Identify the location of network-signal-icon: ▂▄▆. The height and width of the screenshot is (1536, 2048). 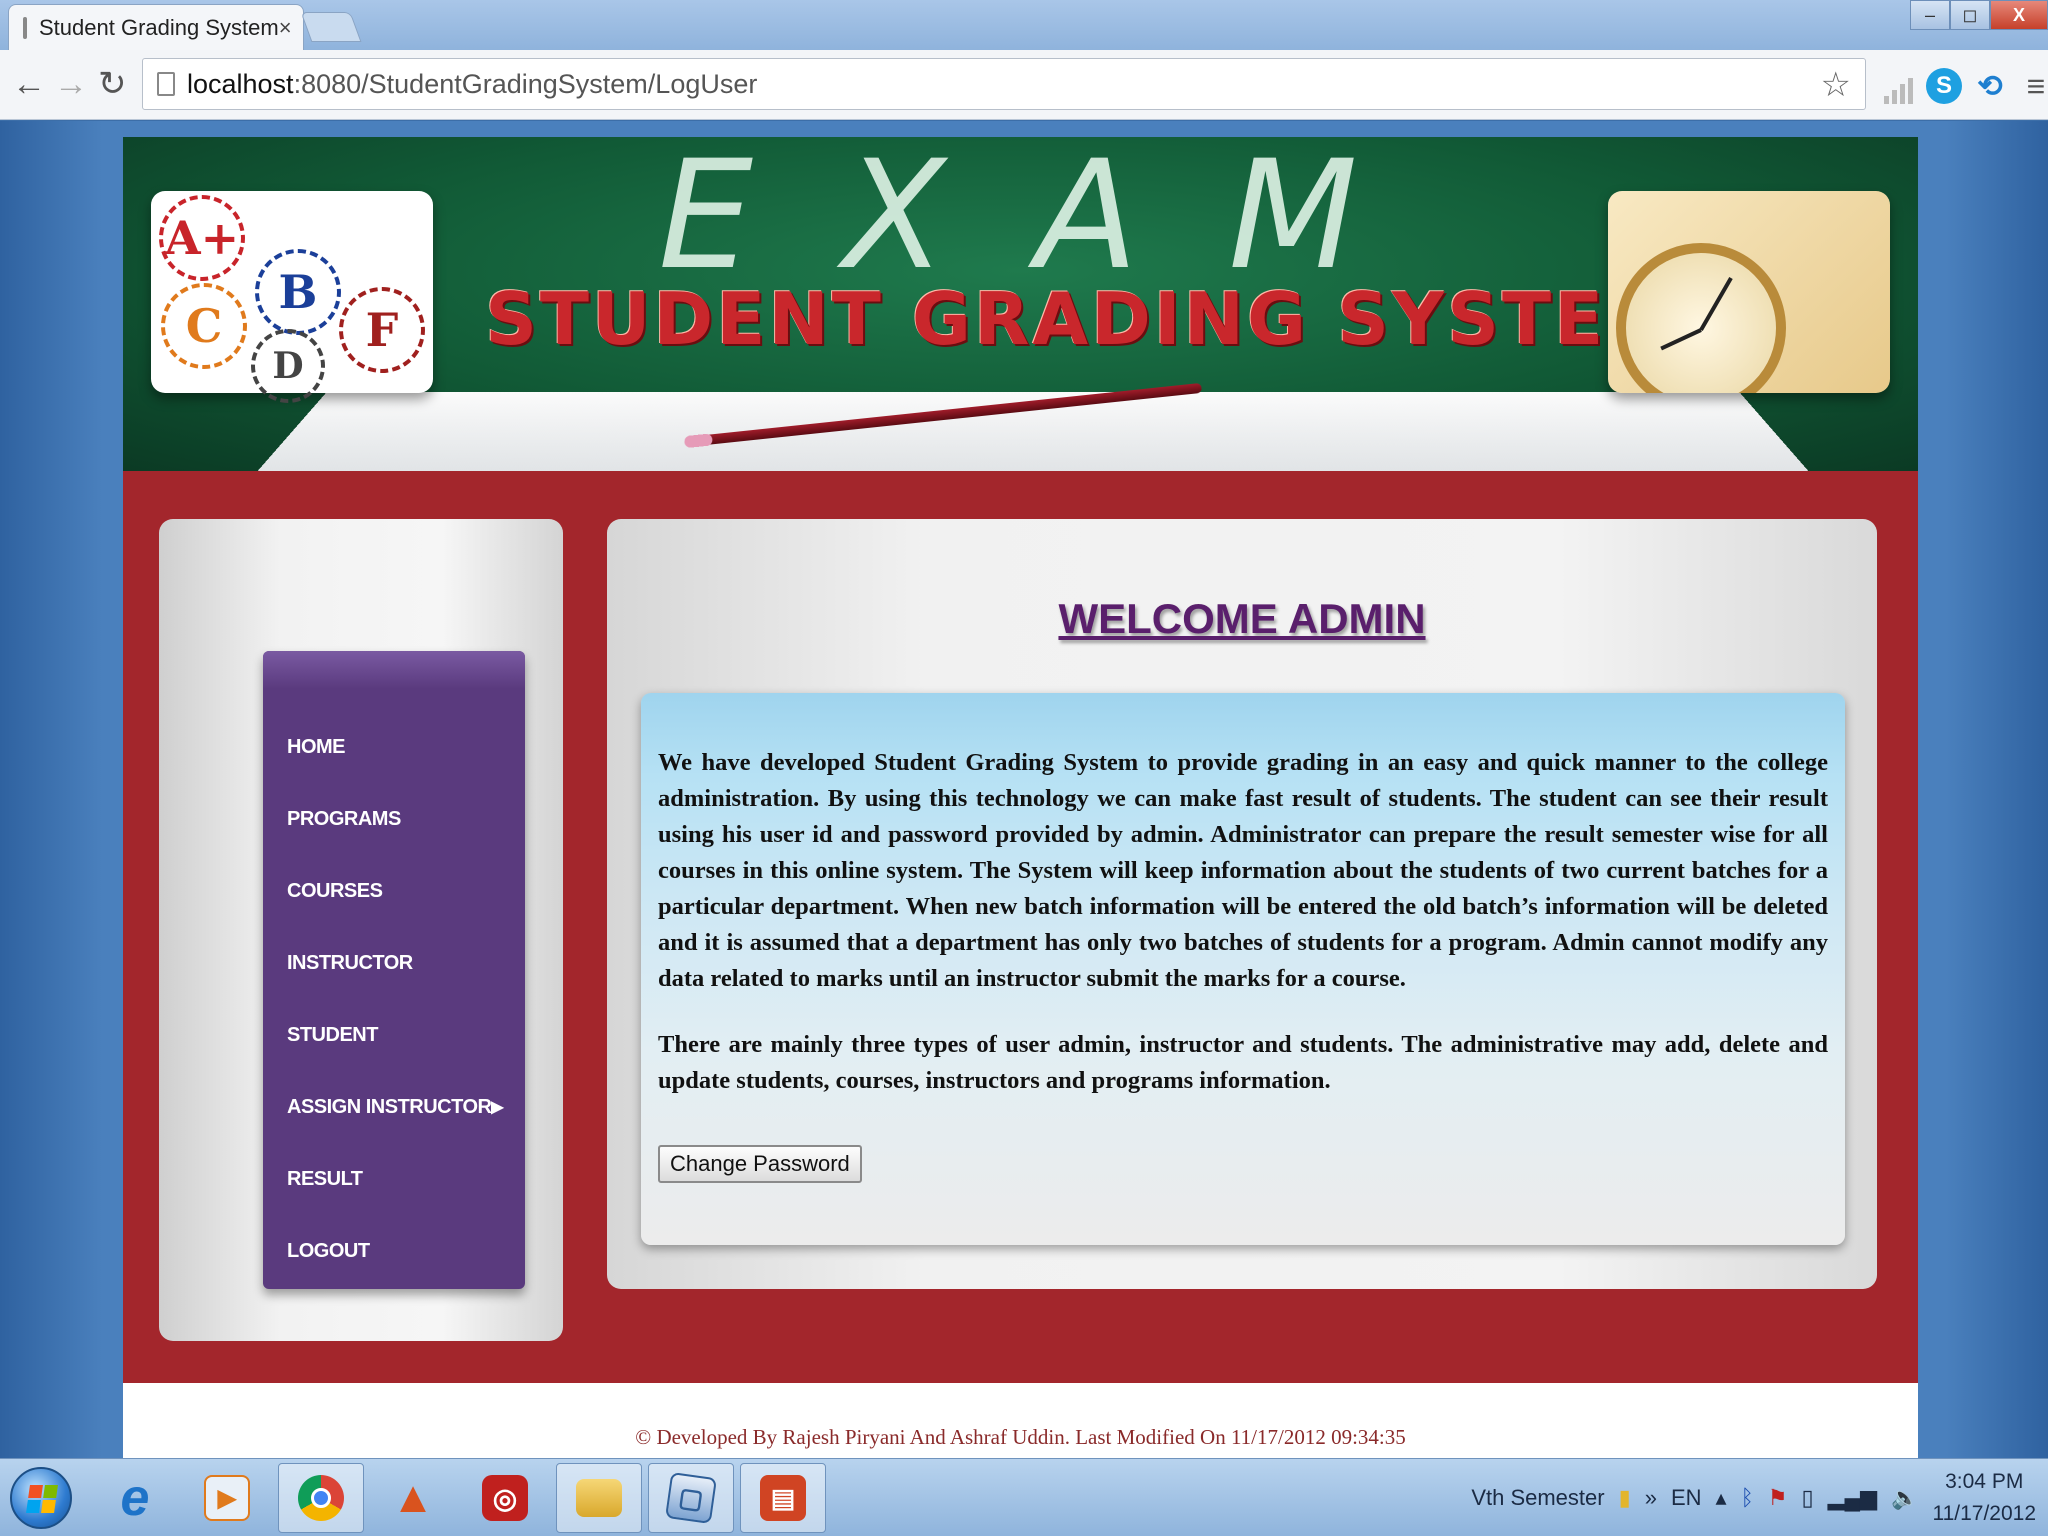
(1852, 1498).